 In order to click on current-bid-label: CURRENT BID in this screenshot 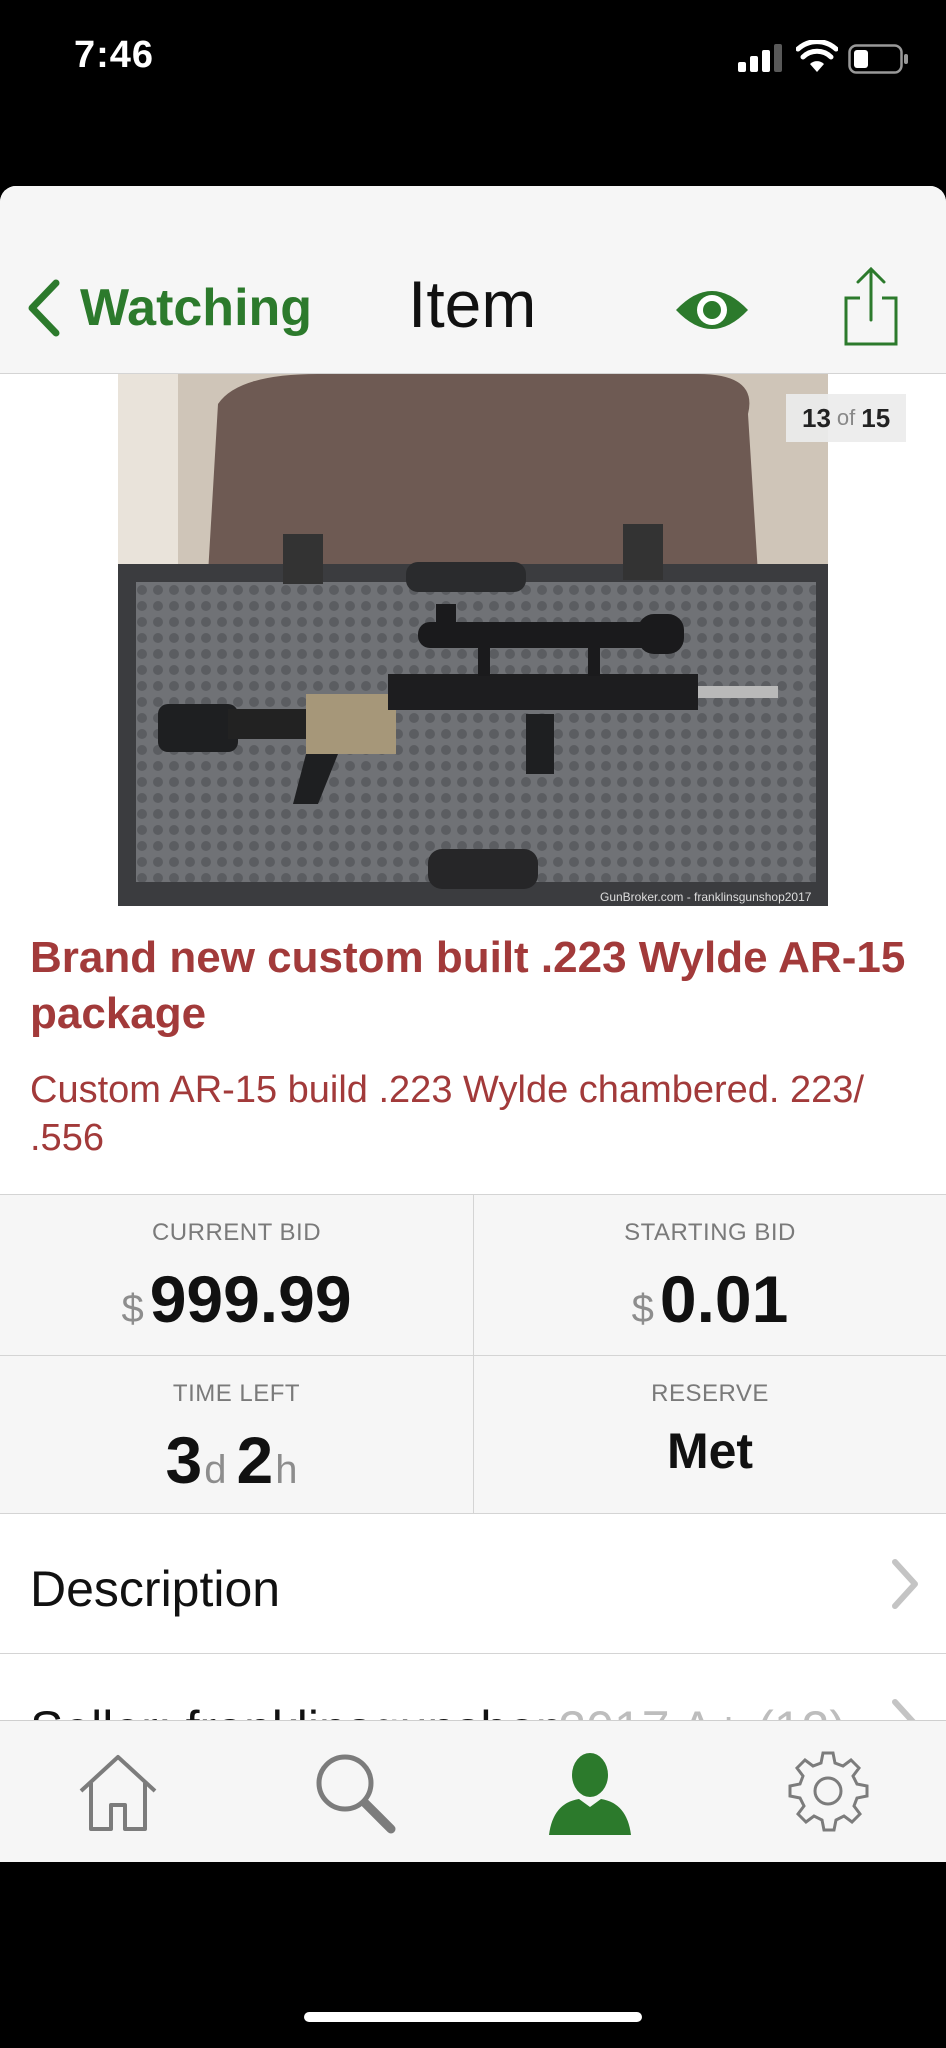, I will do `click(236, 1232)`.